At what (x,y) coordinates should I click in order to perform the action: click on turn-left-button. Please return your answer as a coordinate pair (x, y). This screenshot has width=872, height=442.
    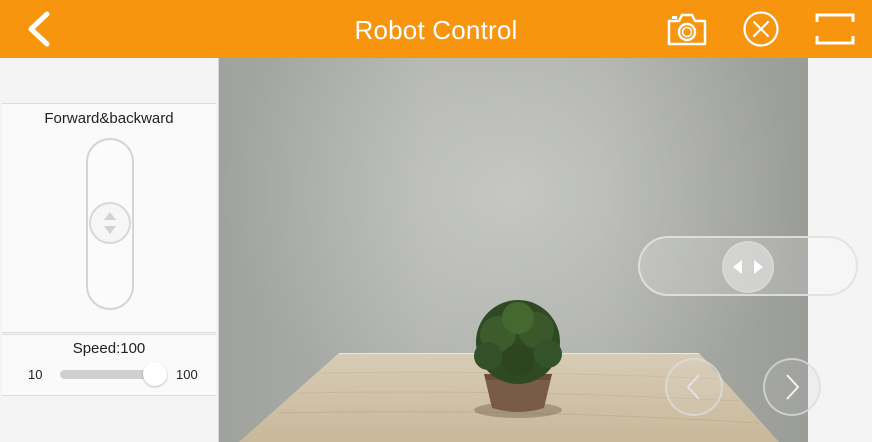
    Looking at the image, I should click on (694, 387).